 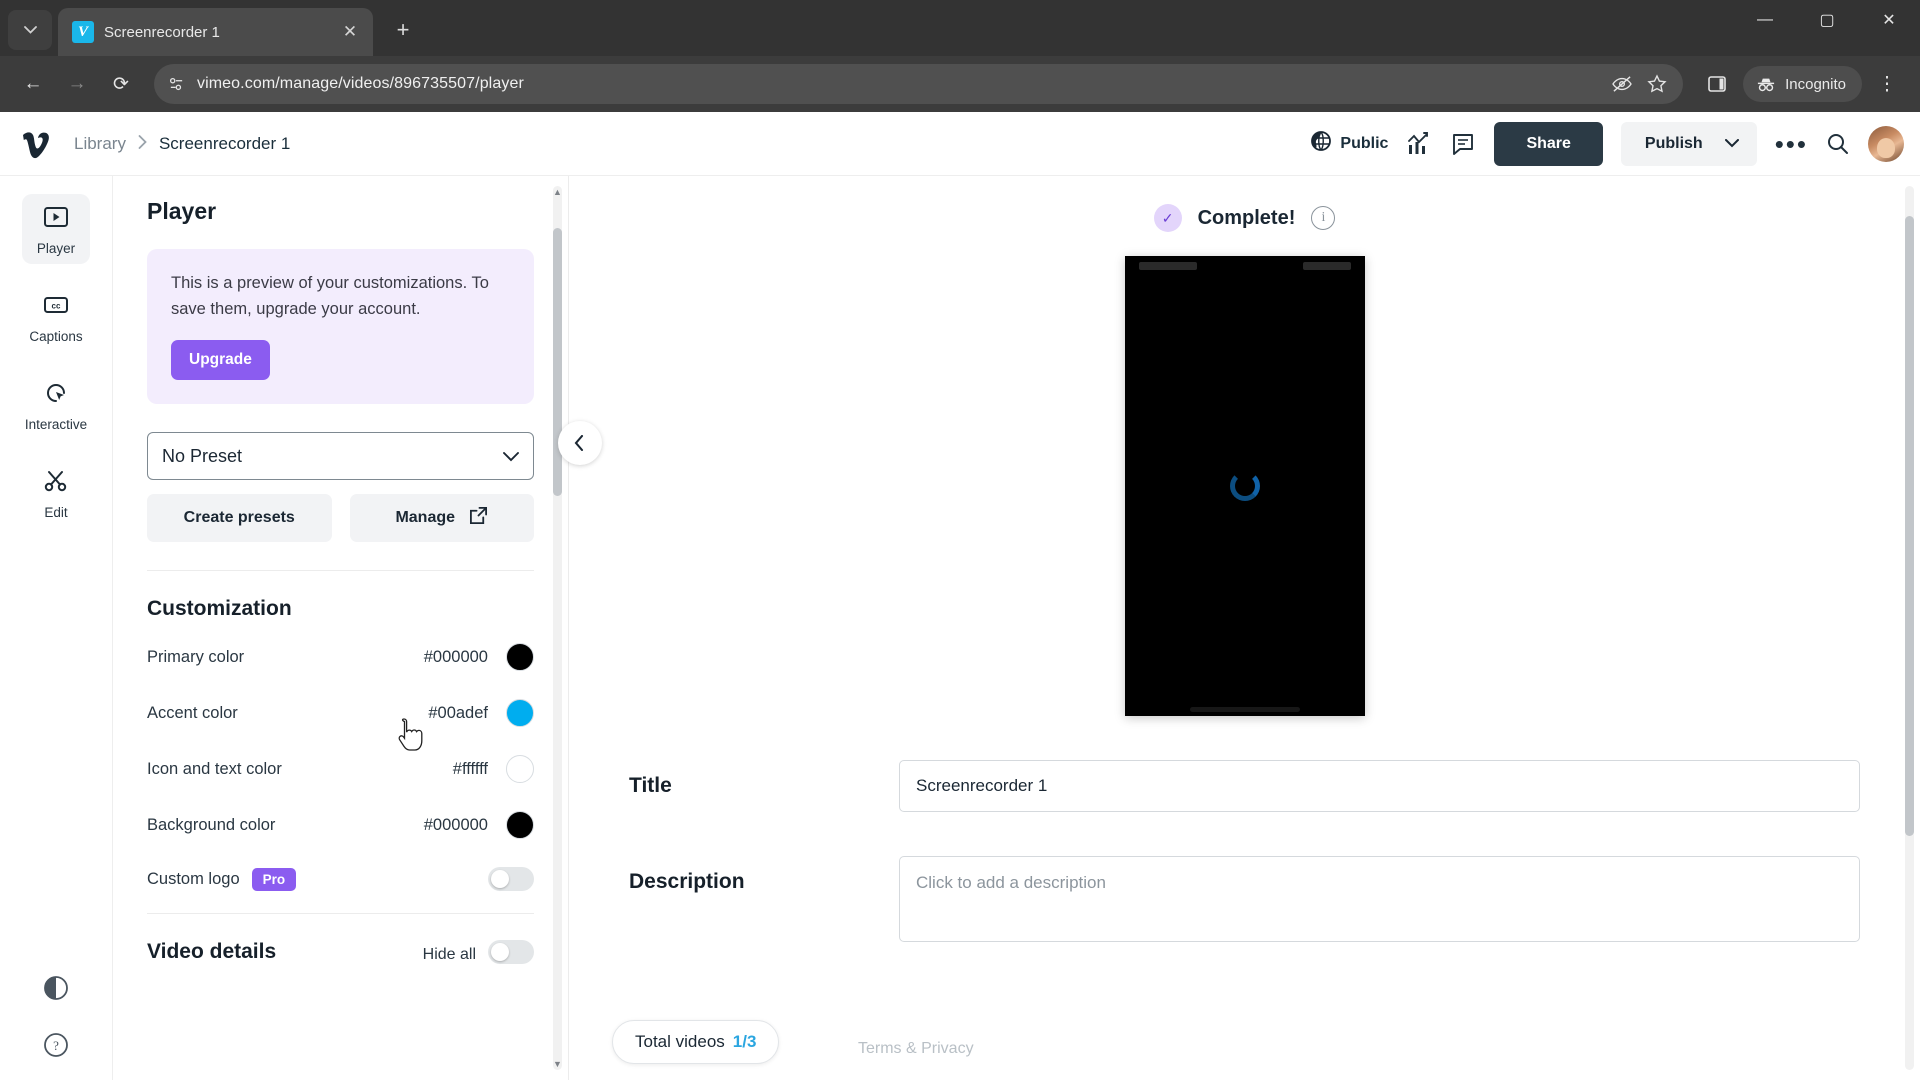 What do you see at coordinates (77, 84) in the screenshot?
I see `forward-button: →` at bounding box center [77, 84].